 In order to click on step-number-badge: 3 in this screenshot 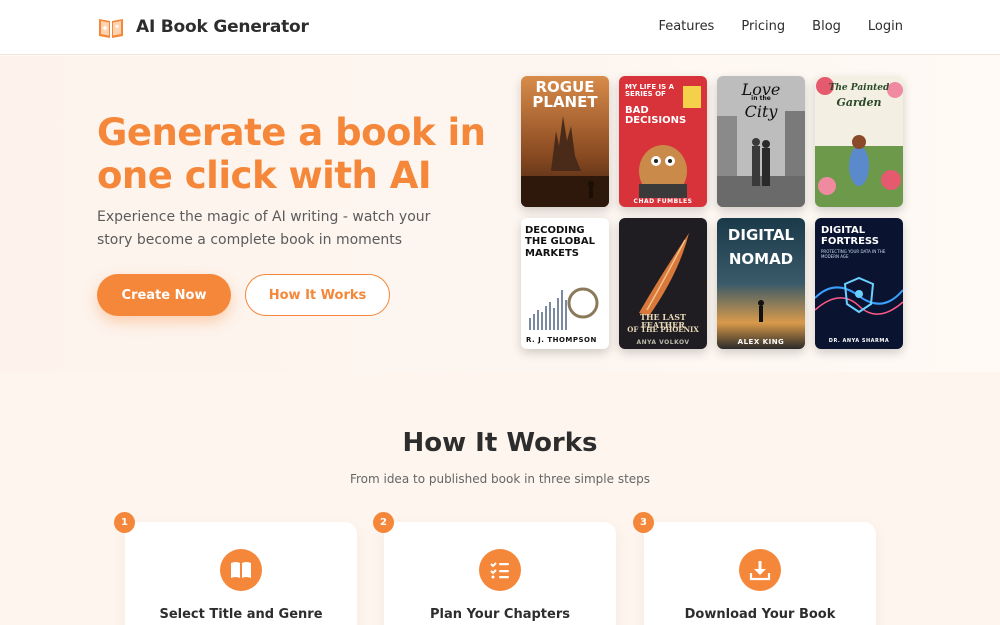, I will do `click(643, 522)`.